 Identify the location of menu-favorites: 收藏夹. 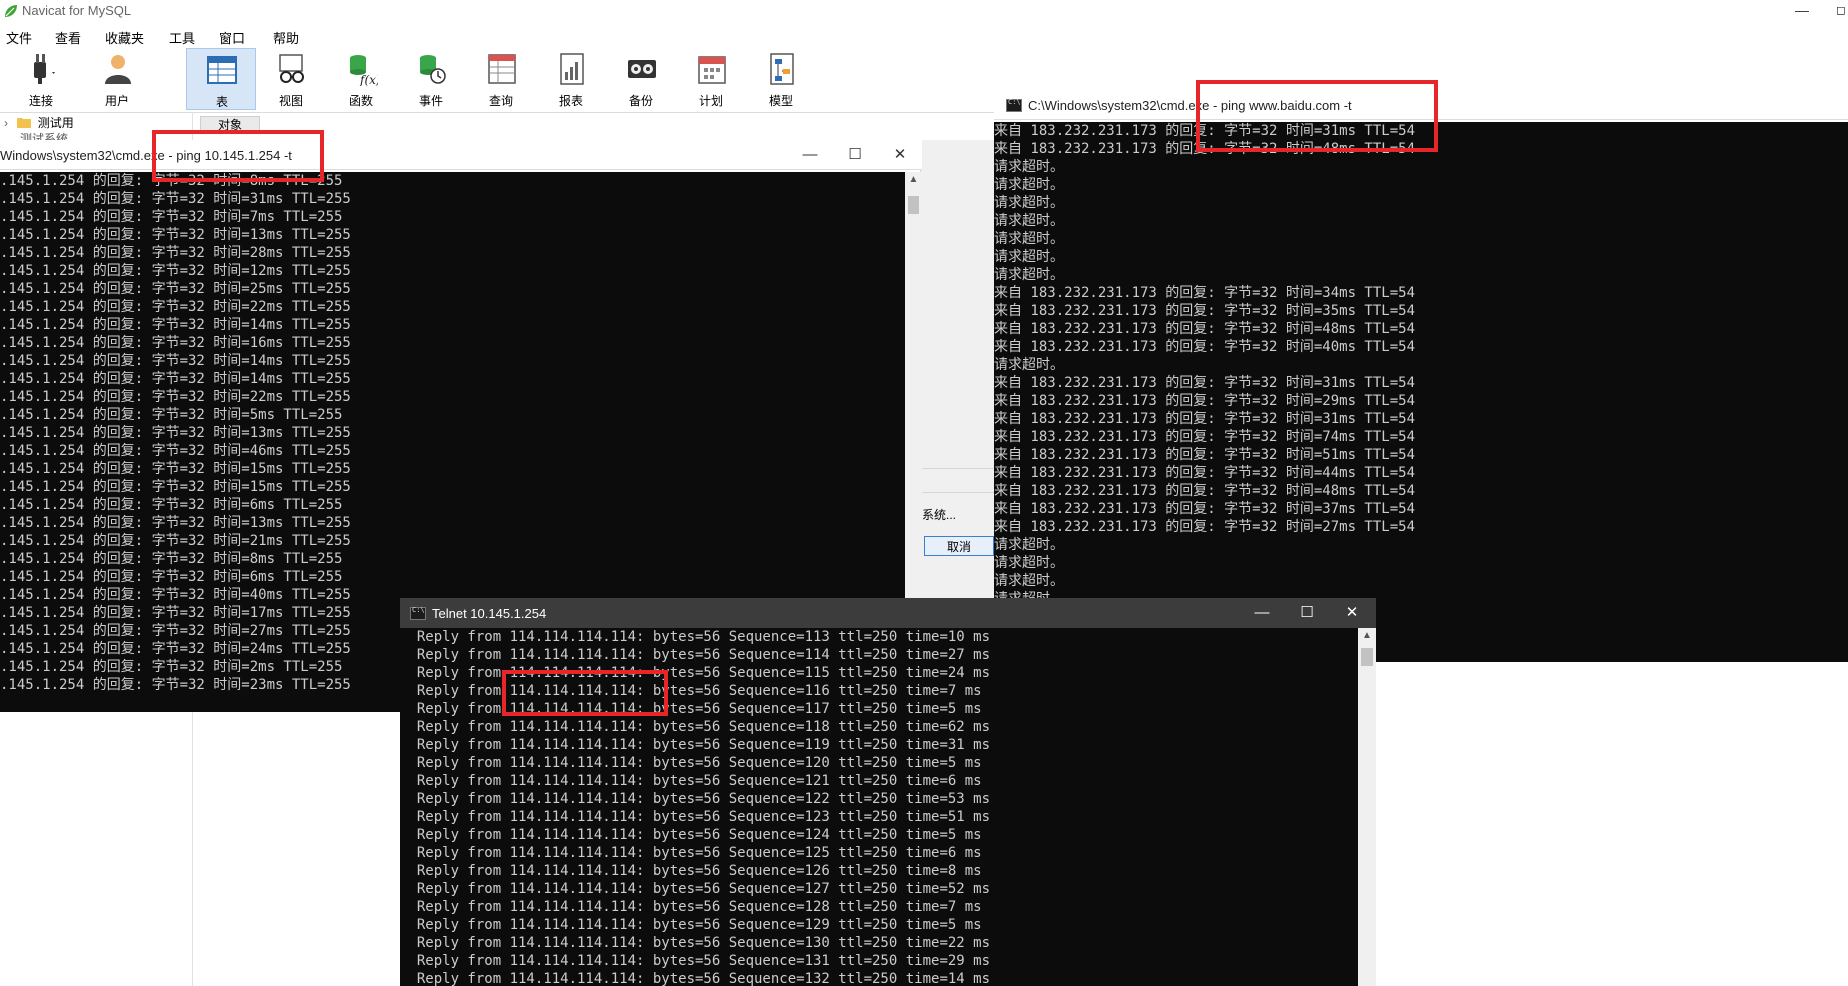
(124, 37).